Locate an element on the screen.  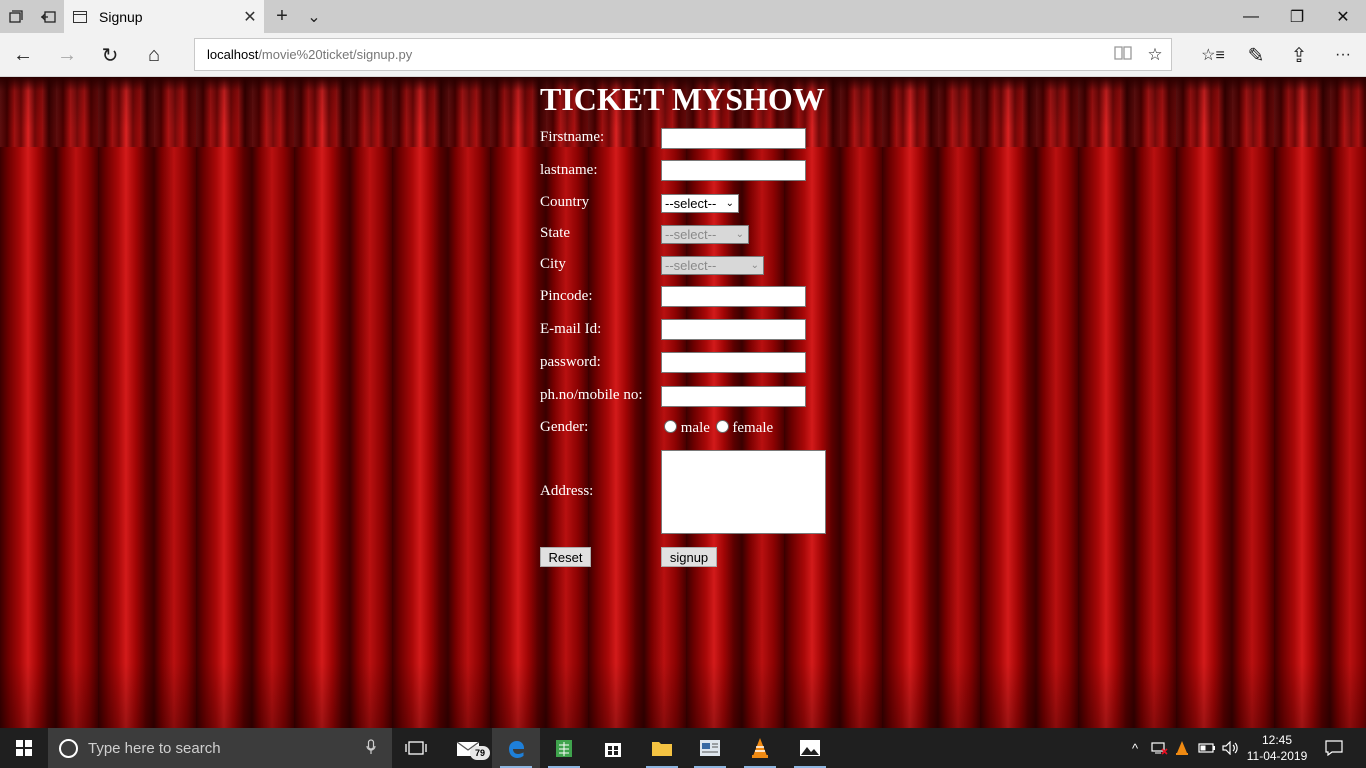
email-input is located at coordinates (733, 329).